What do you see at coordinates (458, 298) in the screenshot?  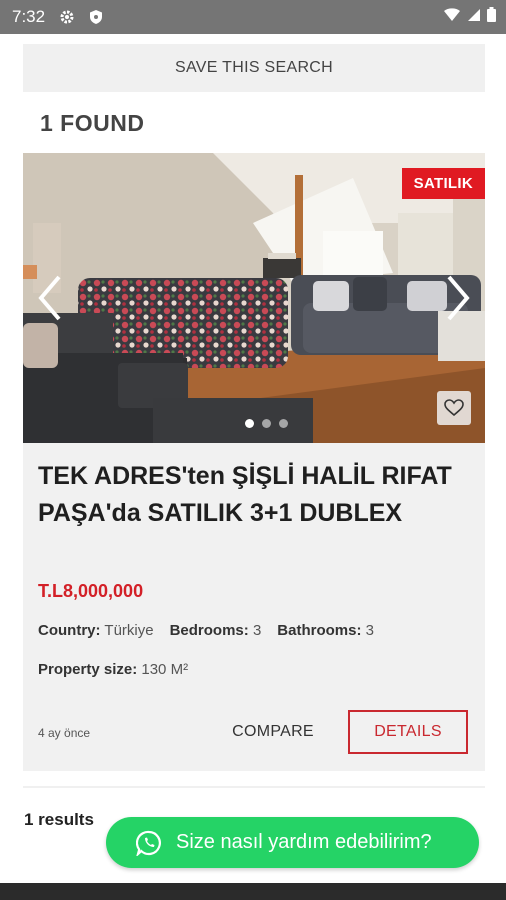 I see `next-image-arrow` at bounding box center [458, 298].